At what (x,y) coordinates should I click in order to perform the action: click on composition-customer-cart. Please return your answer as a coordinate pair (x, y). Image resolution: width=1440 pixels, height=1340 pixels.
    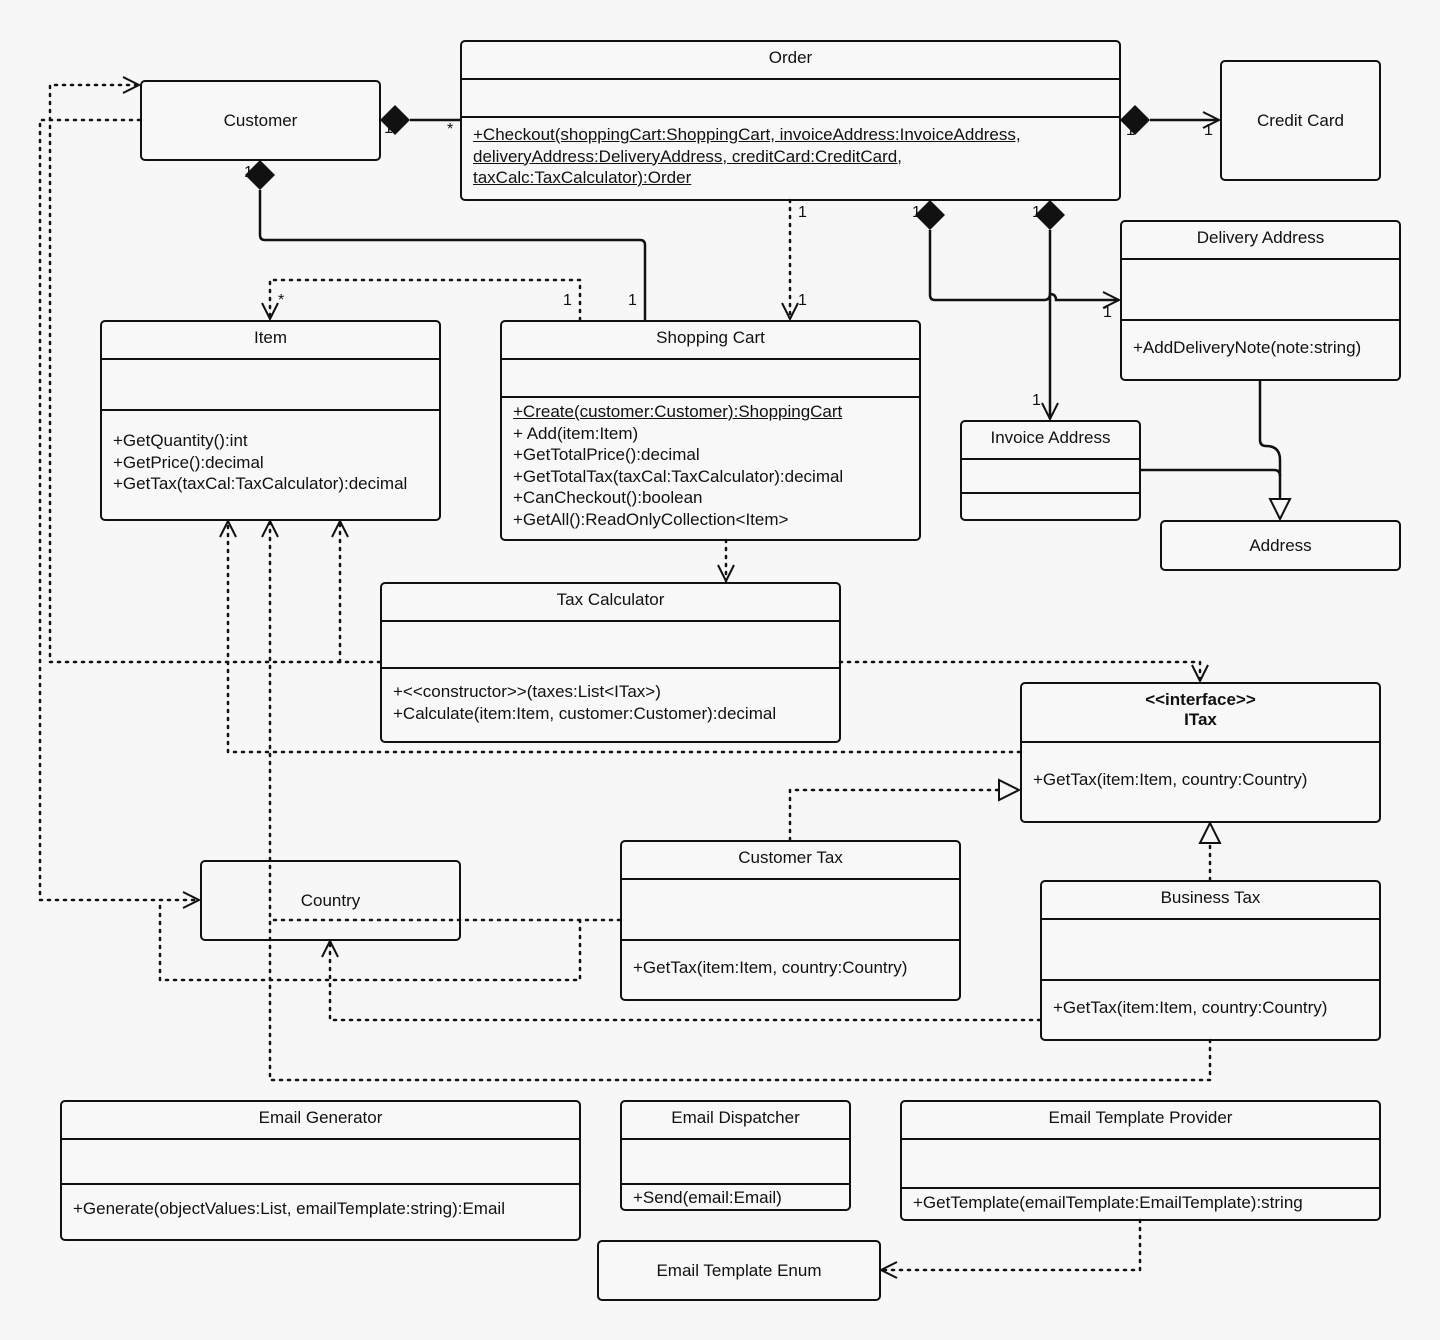
    Looking at the image, I should click on (452, 255).